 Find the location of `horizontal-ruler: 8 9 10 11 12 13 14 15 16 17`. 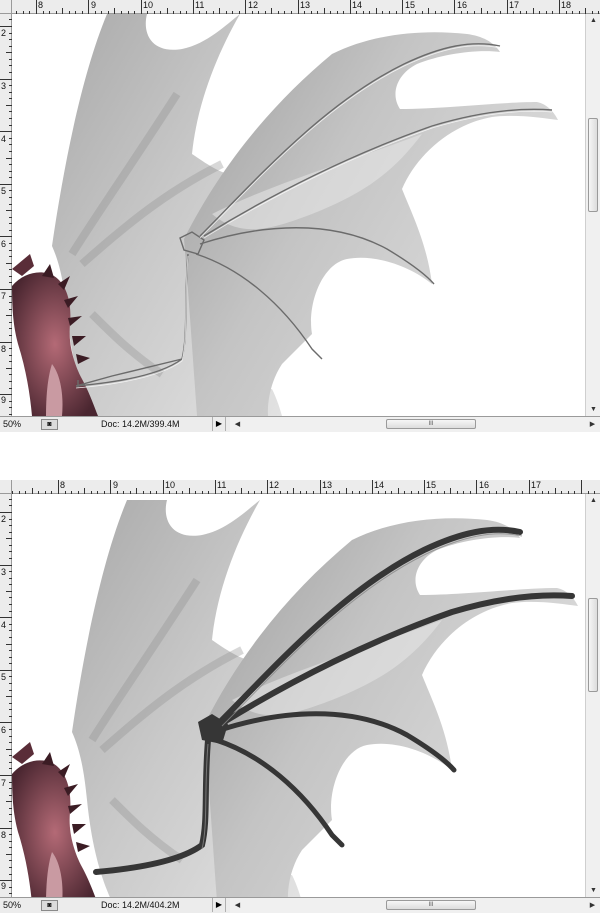

horizontal-ruler: 8 9 10 11 12 13 14 15 16 17 is located at coordinates (306, 487).